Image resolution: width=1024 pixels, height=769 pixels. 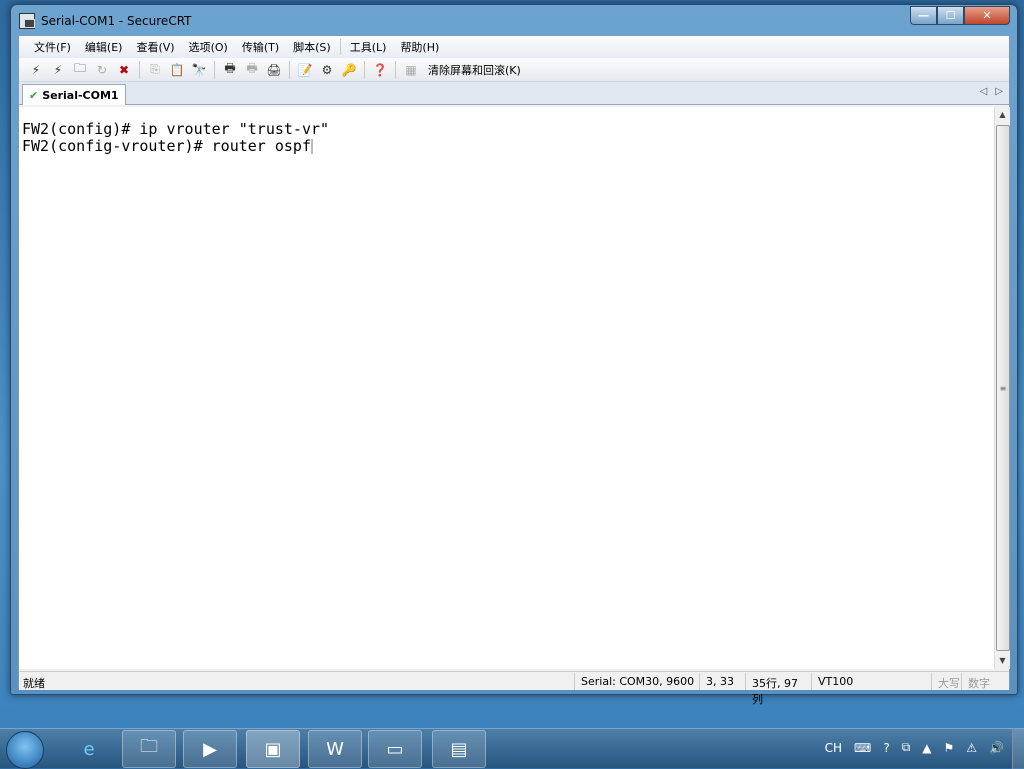 What do you see at coordinates (311, 146) in the screenshot?
I see `terminal-cursor` at bounding box center [311, 146].